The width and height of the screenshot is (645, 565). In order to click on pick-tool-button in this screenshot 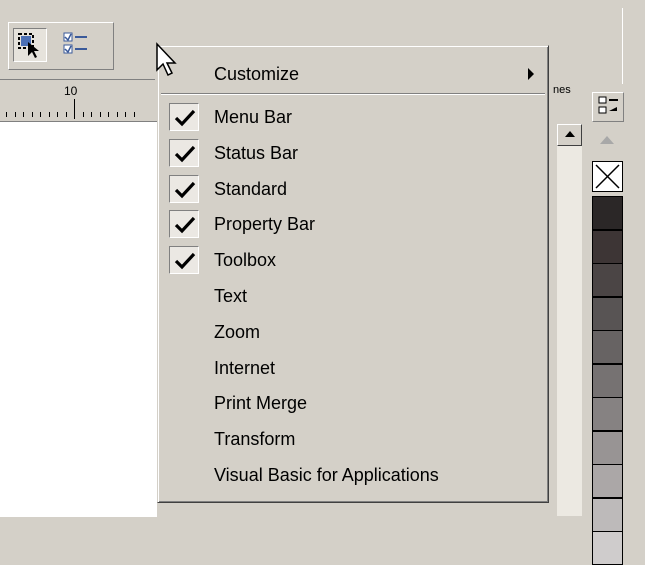, I will do `click(30, 45)`.